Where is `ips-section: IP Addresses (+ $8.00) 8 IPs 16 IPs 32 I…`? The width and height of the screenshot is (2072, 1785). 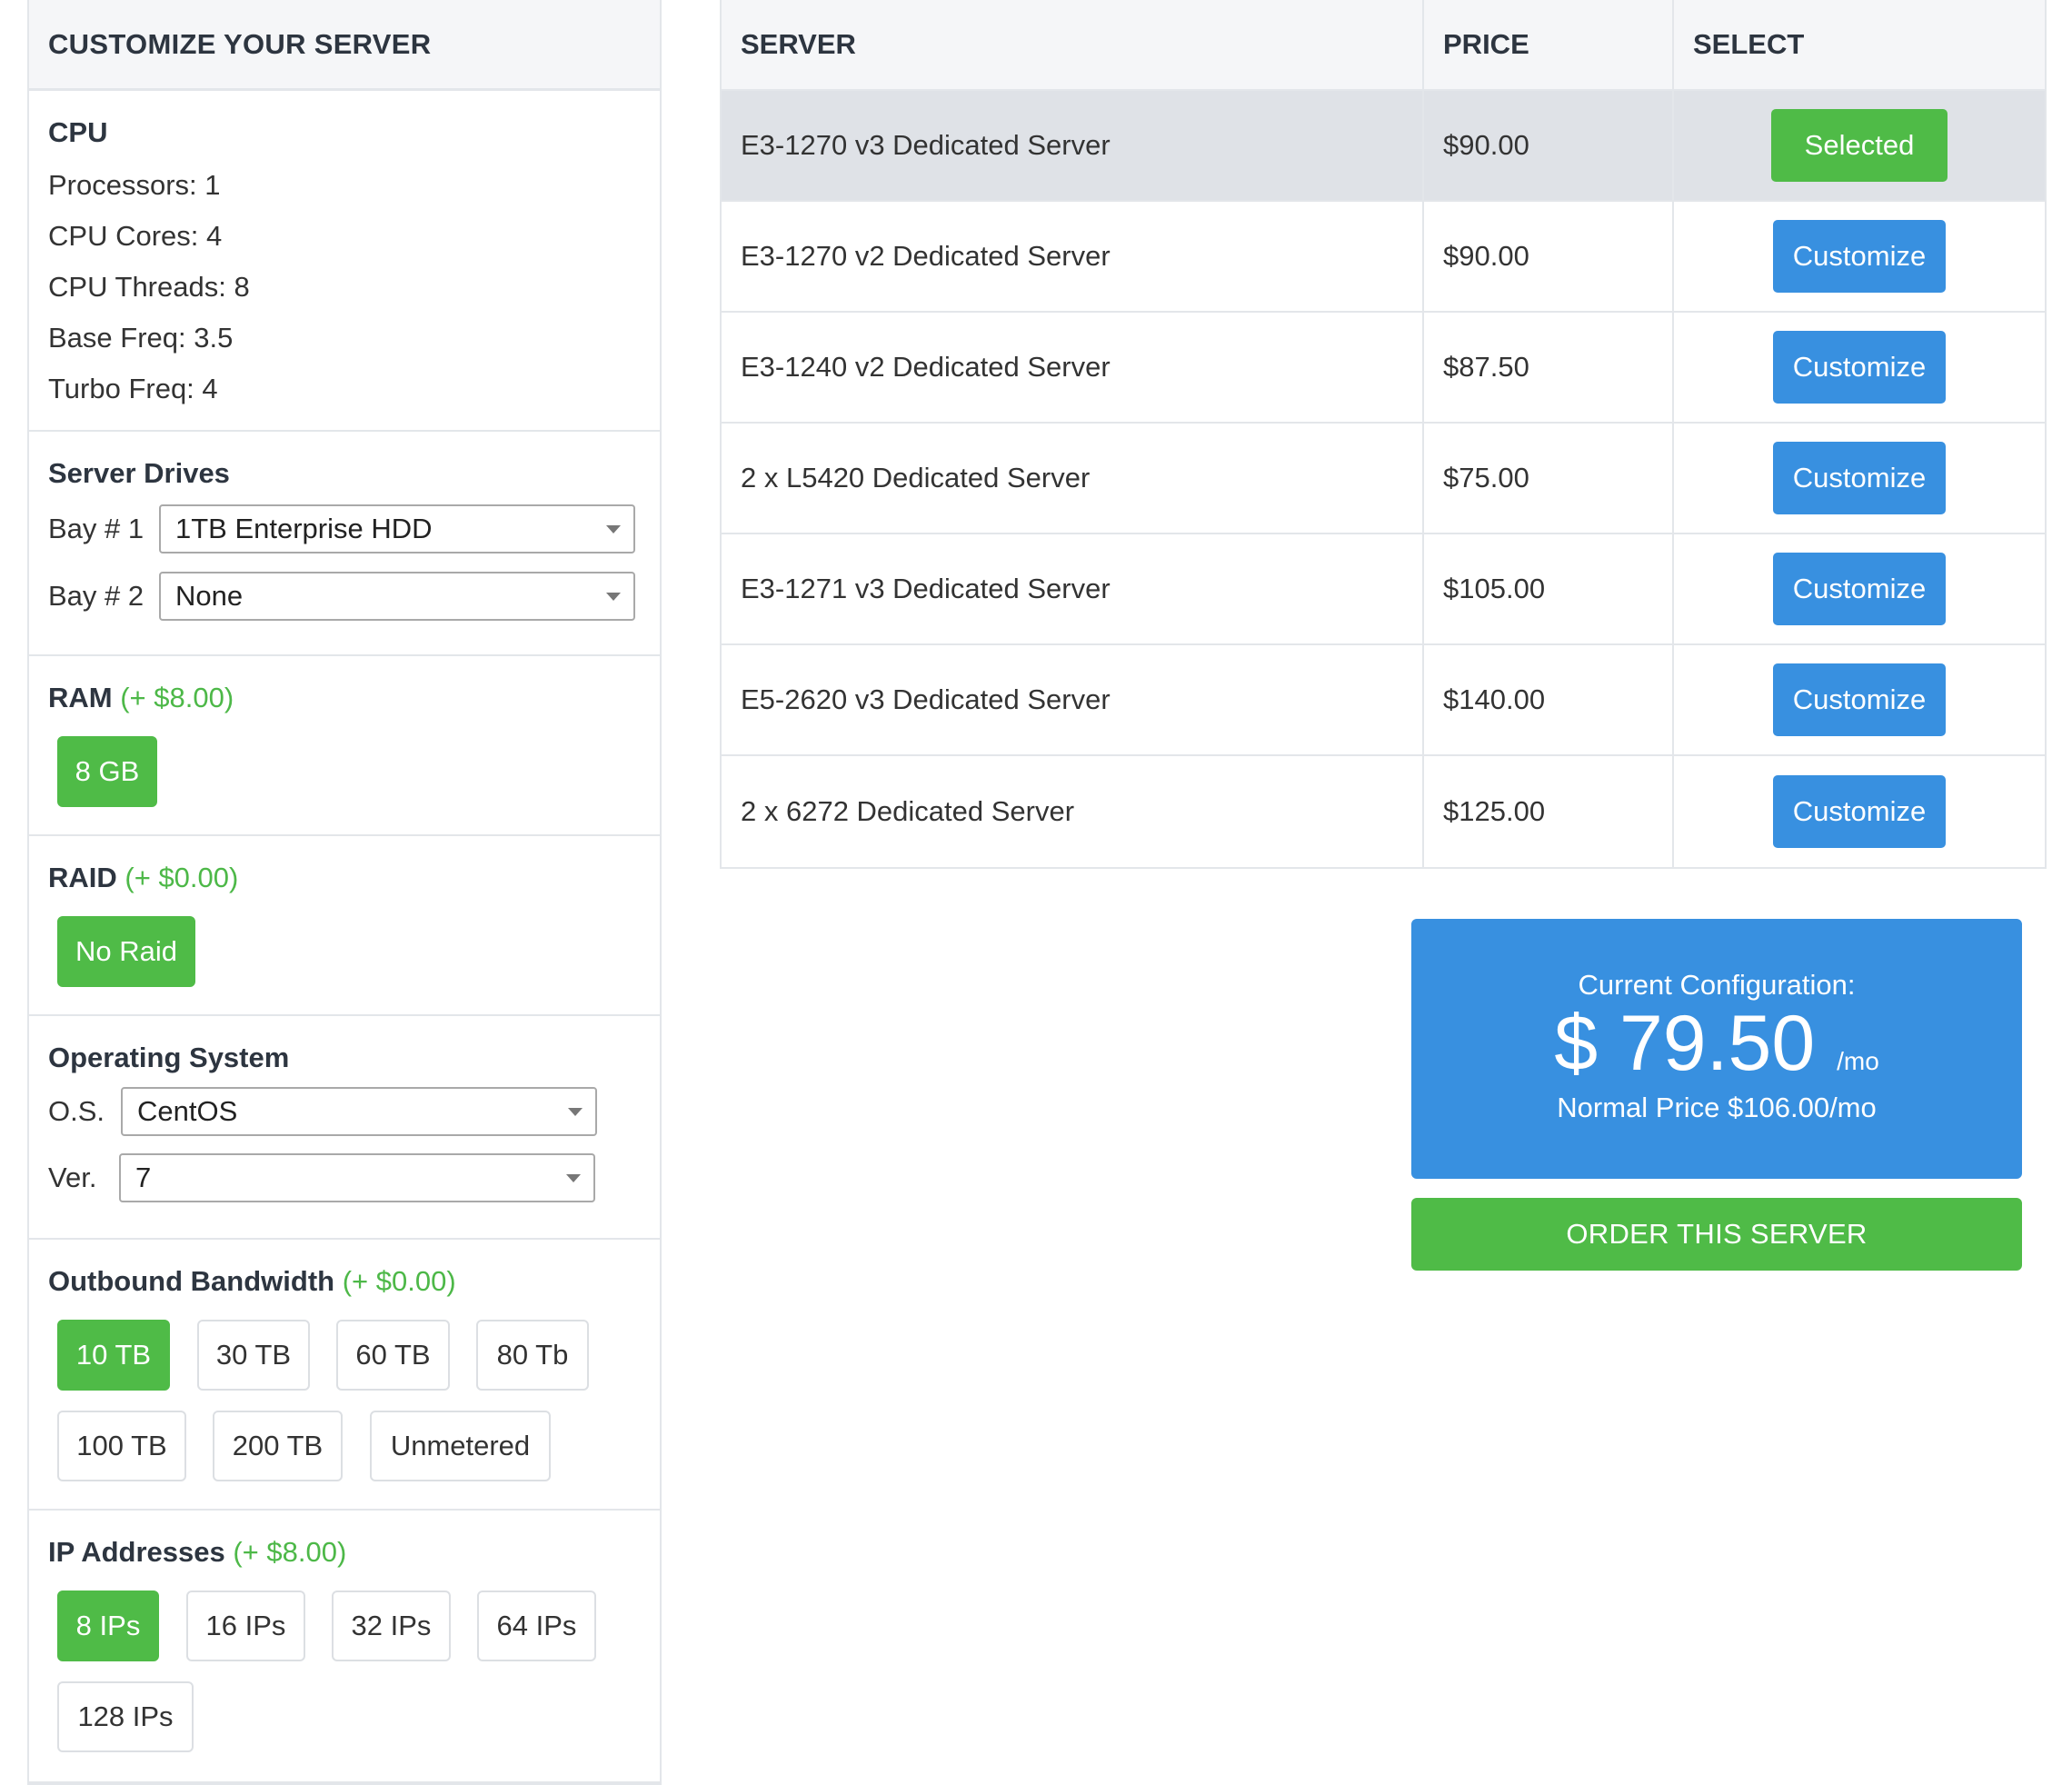
ips-section: IP Addresses (+ $8.00) 8 IPs 16 IPs 32 I… is located at coordinates (344, 1647).